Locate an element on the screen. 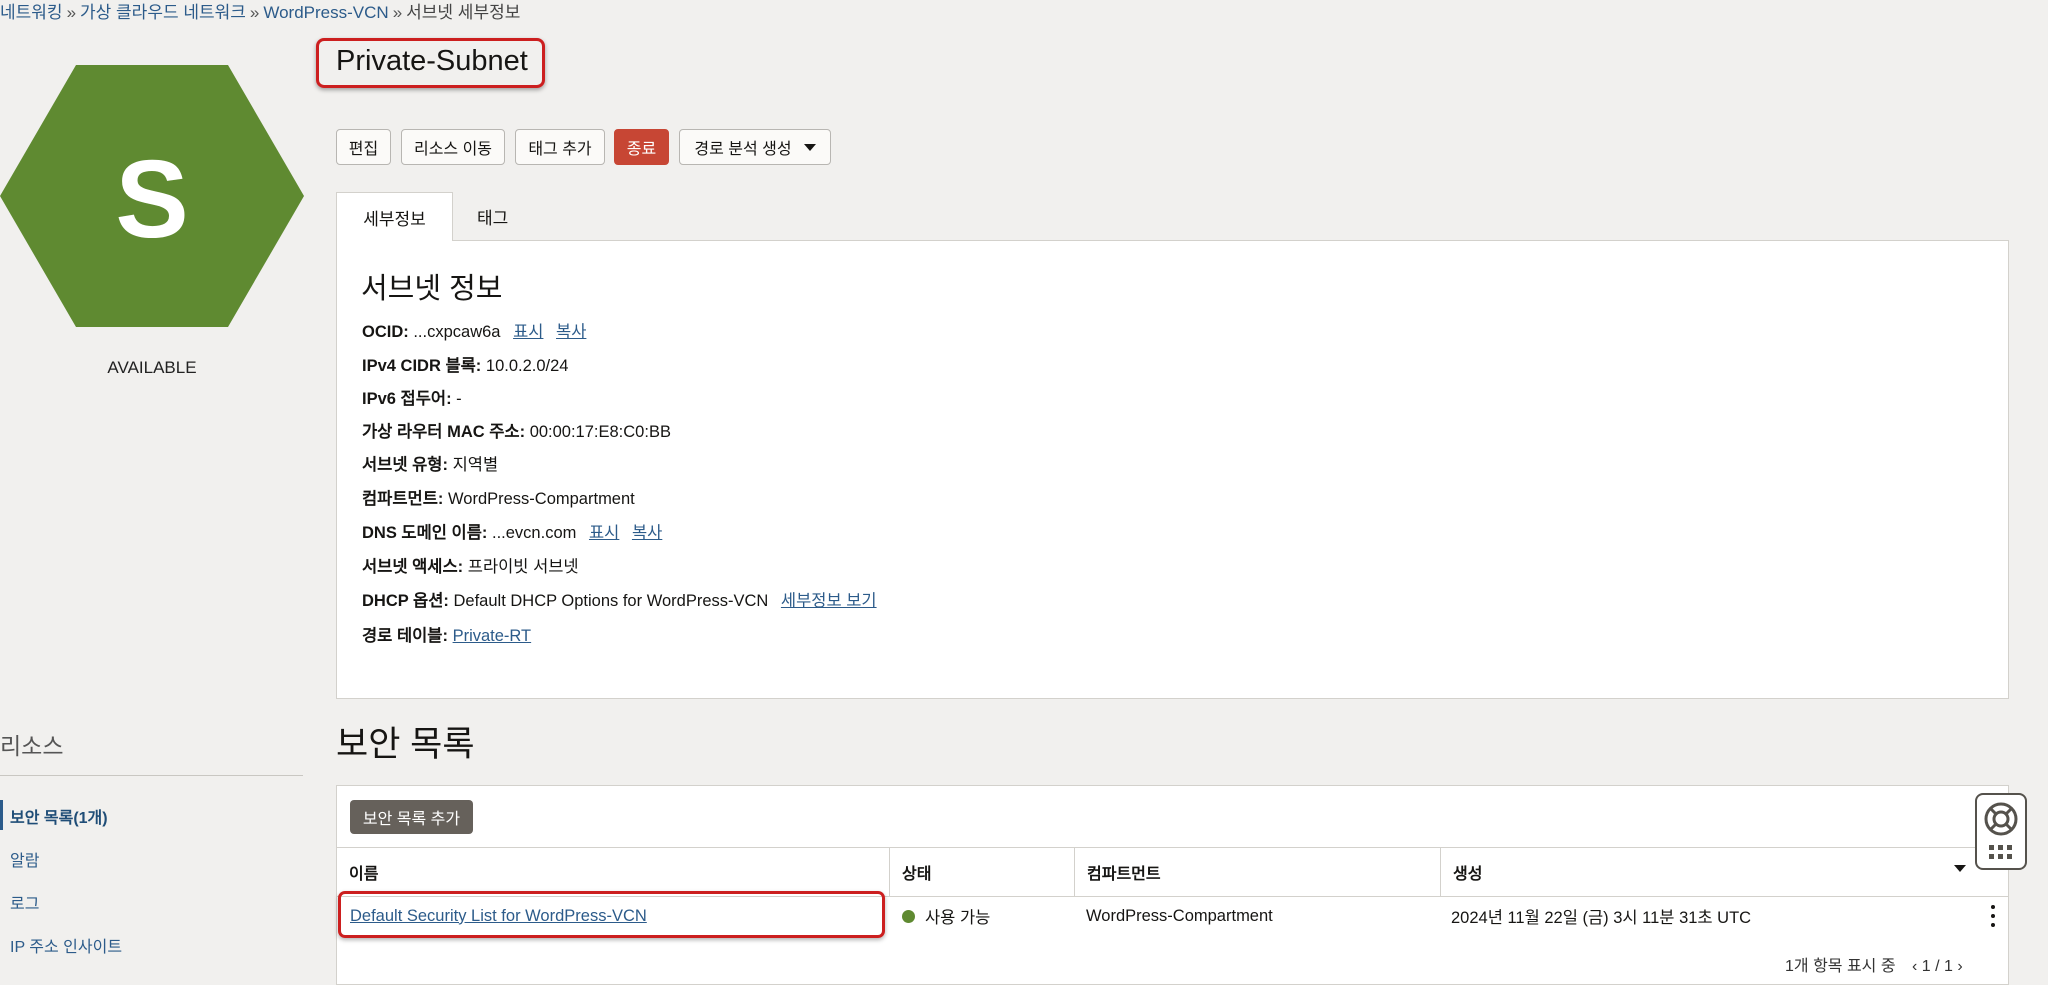 Image resolution: width=2048 pixels, height=985 pixels. breadcrumb-networking: 네트워킹 is located at coordinates (31, 12).